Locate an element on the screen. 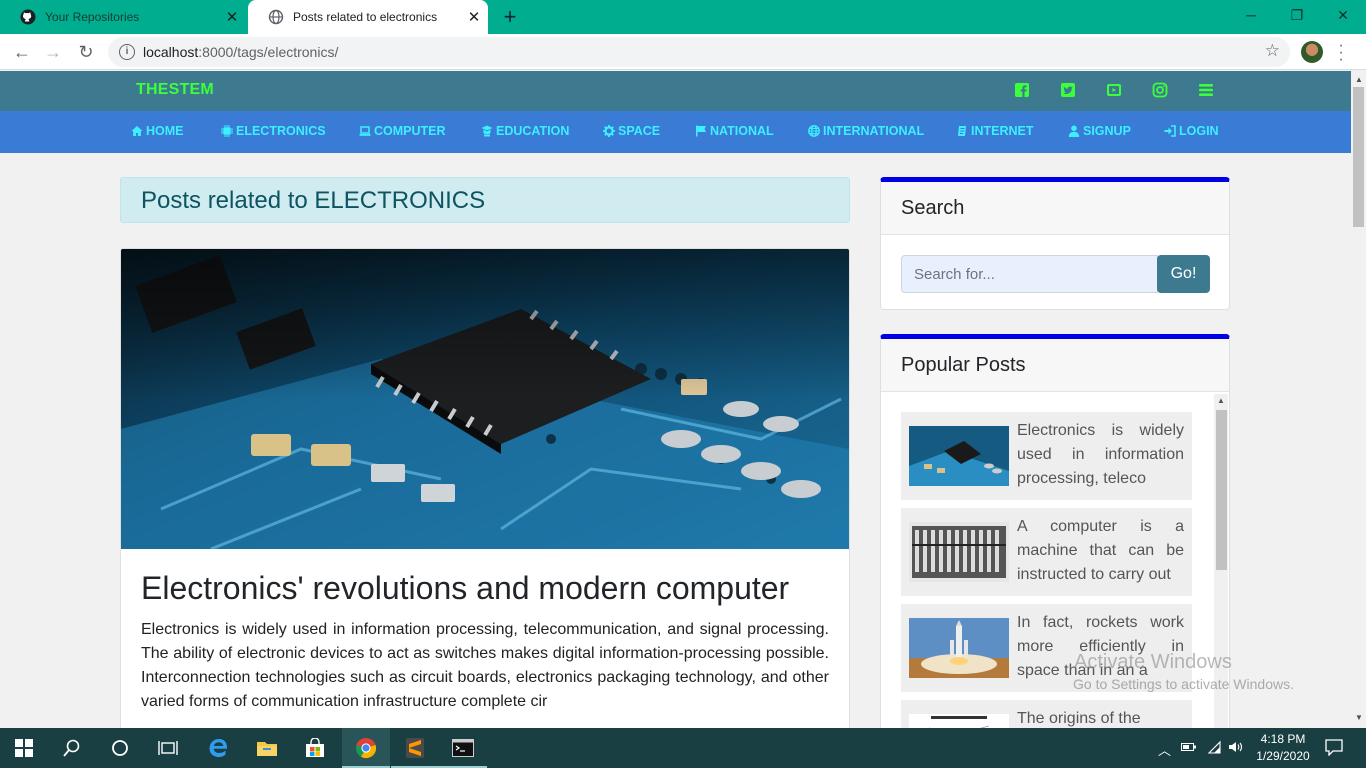 Image resolution: width=1366 pixels, height=768 pixels. nav-computer: COMPUTER is located at coordinates (402, 131).